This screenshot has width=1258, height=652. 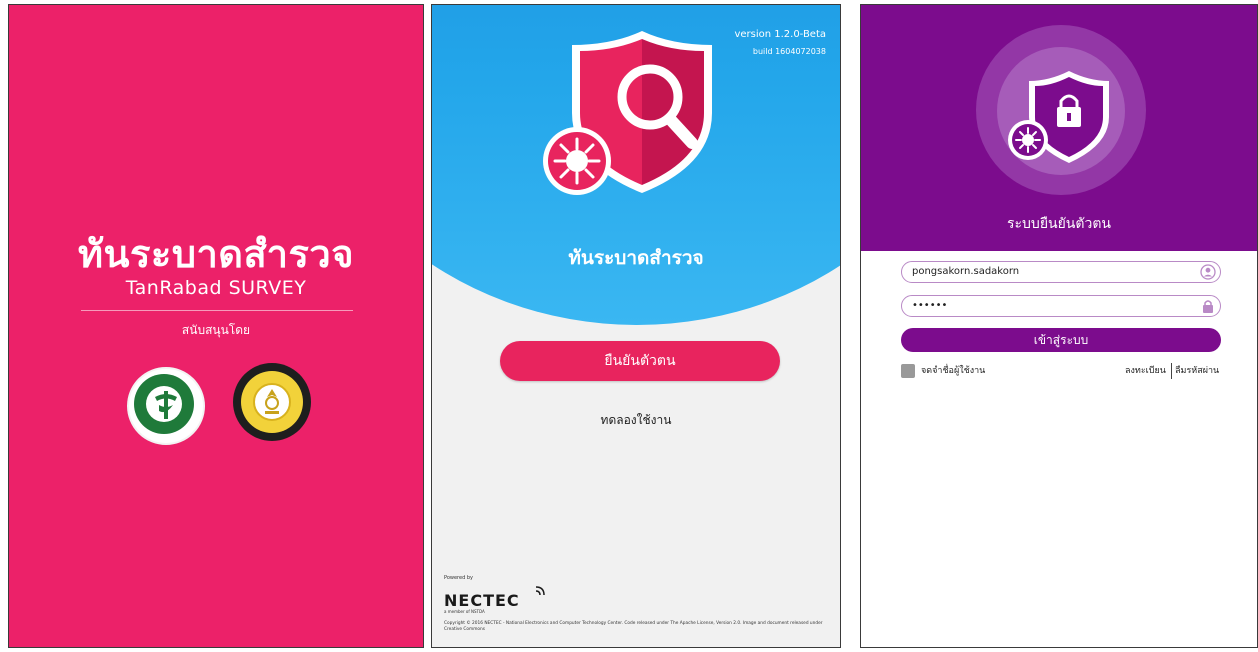 I want to click on password-value: ••••••, so click(x=930, y=305).